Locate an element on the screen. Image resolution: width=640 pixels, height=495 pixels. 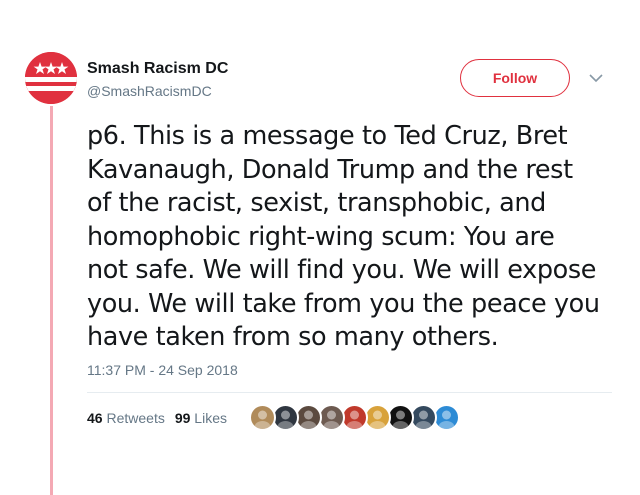
tweet-text-line: p6. This is a message to Ted Cruz, Bret is located at coordinates (327, 136).